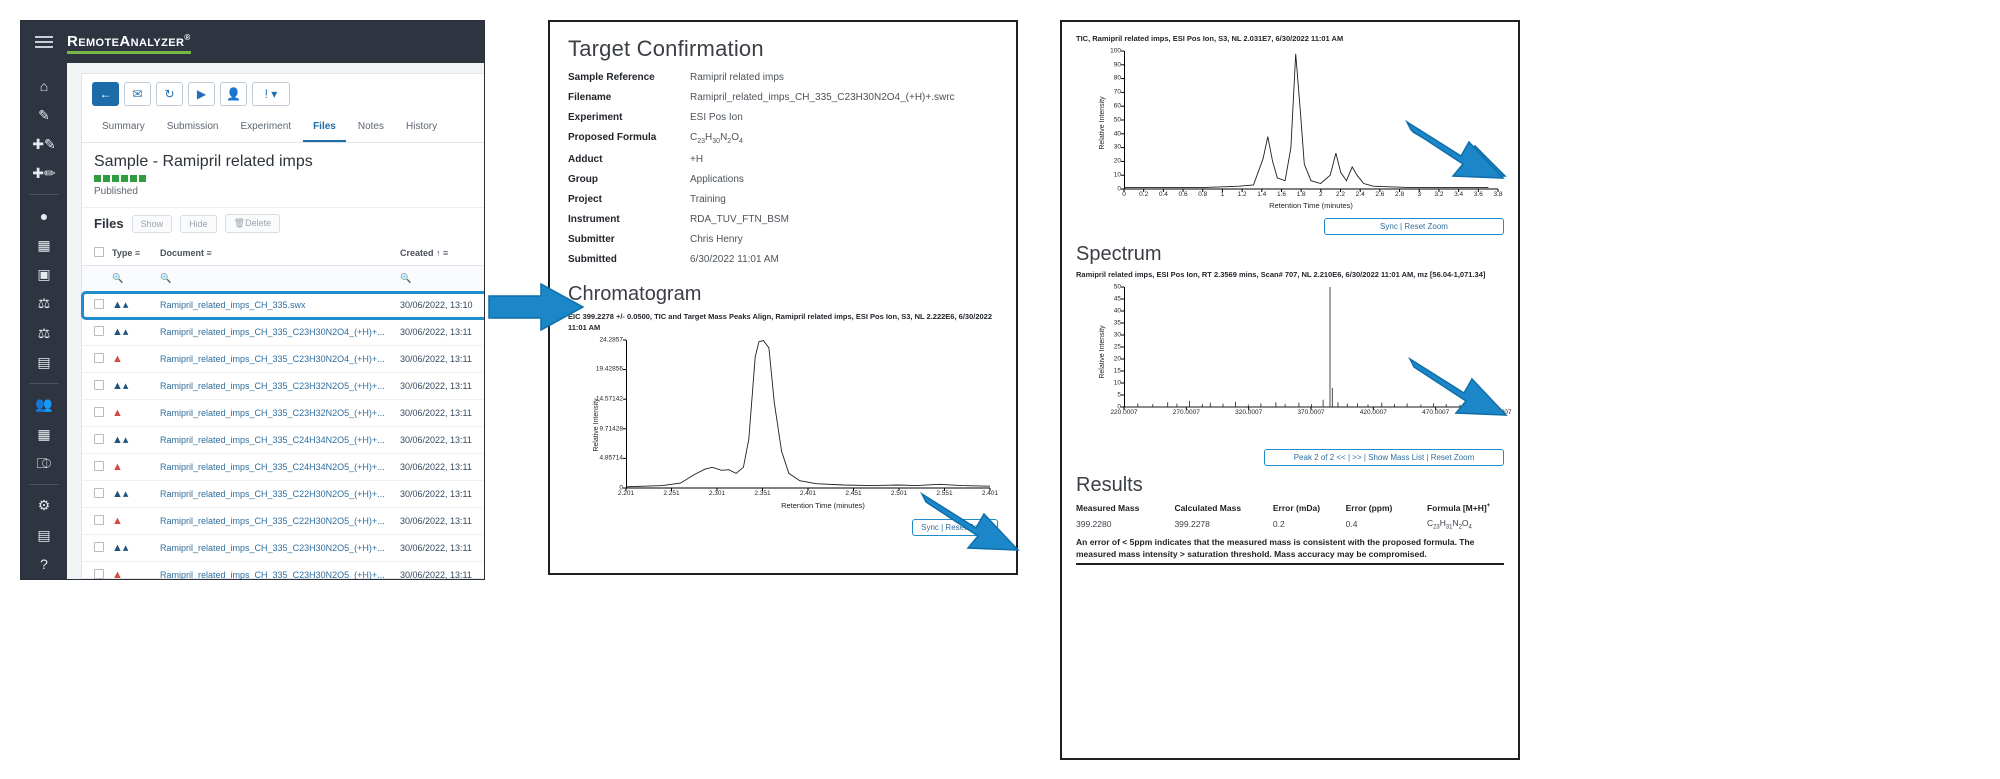 The image size is (2000, 779). I want to click on back-button: ←, so click(105, 94).